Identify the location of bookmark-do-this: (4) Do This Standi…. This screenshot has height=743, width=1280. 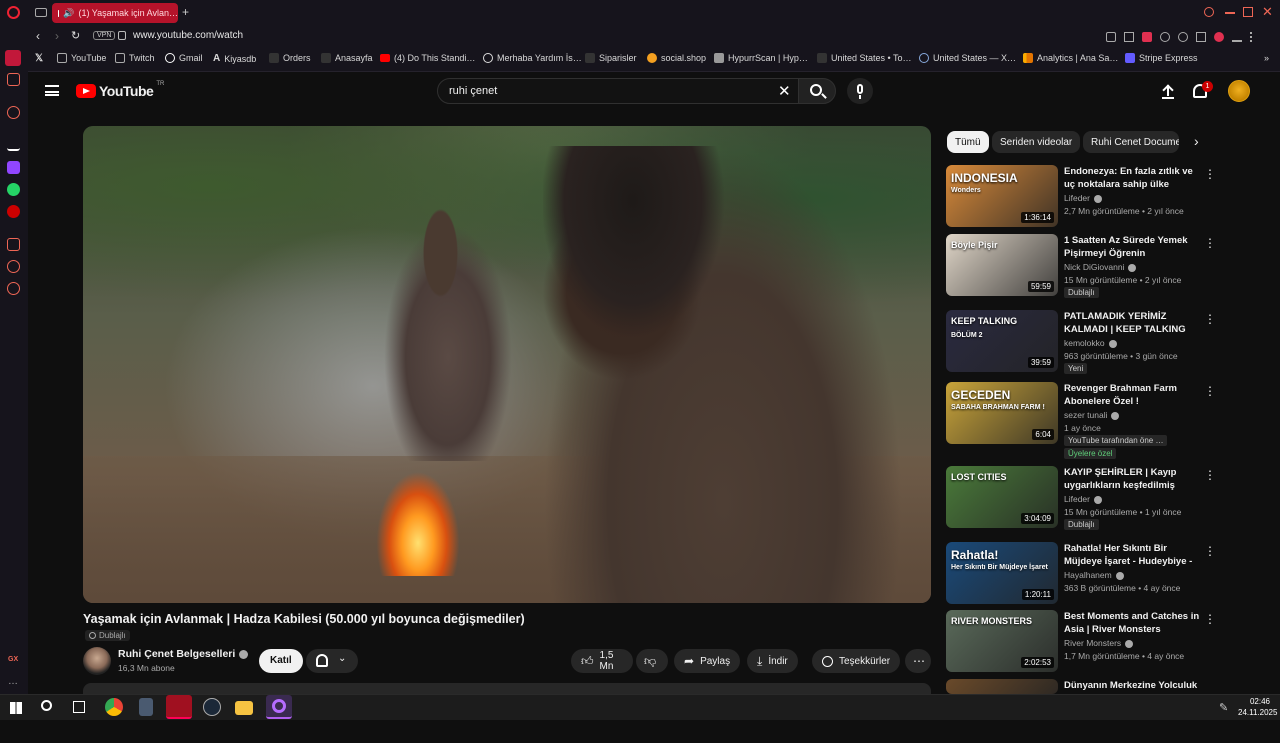
(427, 58).